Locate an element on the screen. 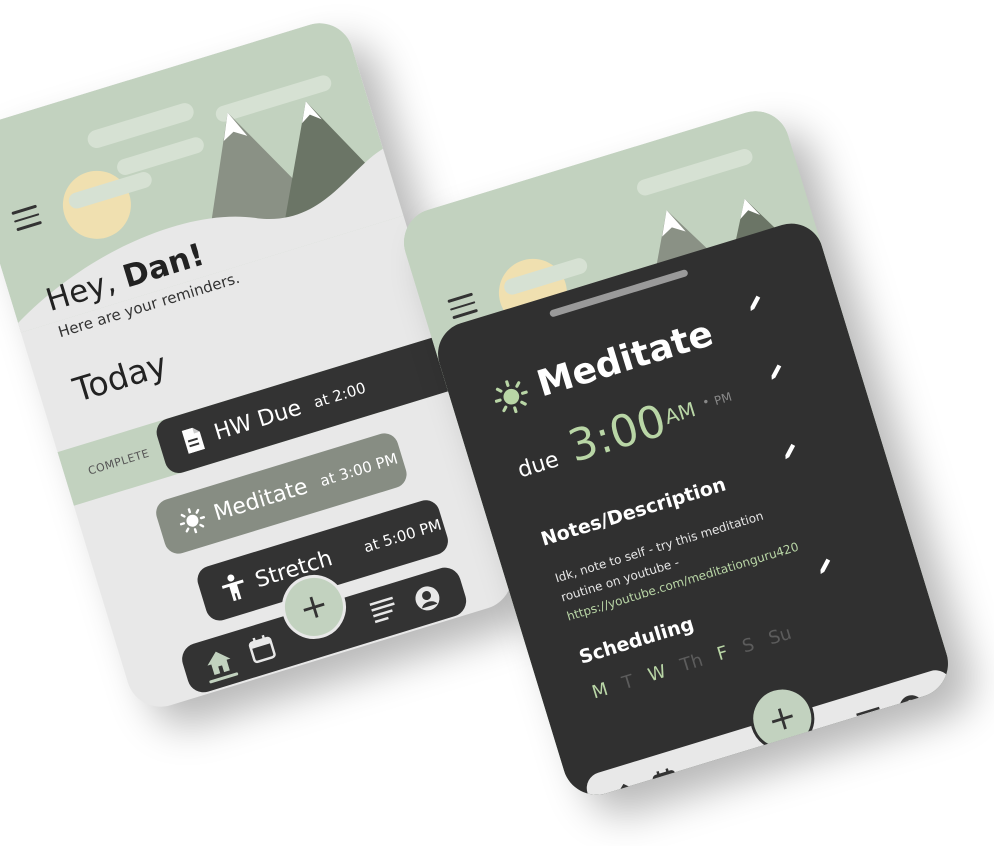  day-wednesday: W is located at coordinates (657, 673).